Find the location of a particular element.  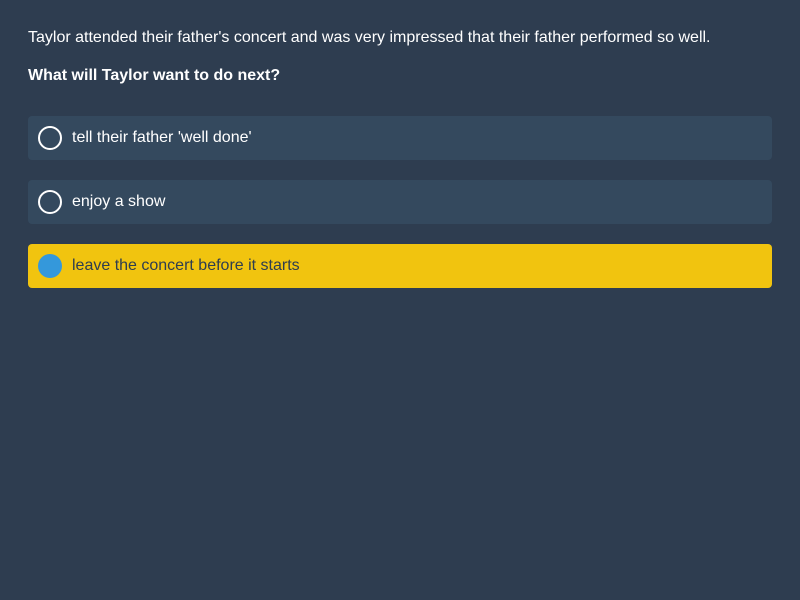

answer-option-3: leave the concert before it starts is located at coordinates (400, 266).